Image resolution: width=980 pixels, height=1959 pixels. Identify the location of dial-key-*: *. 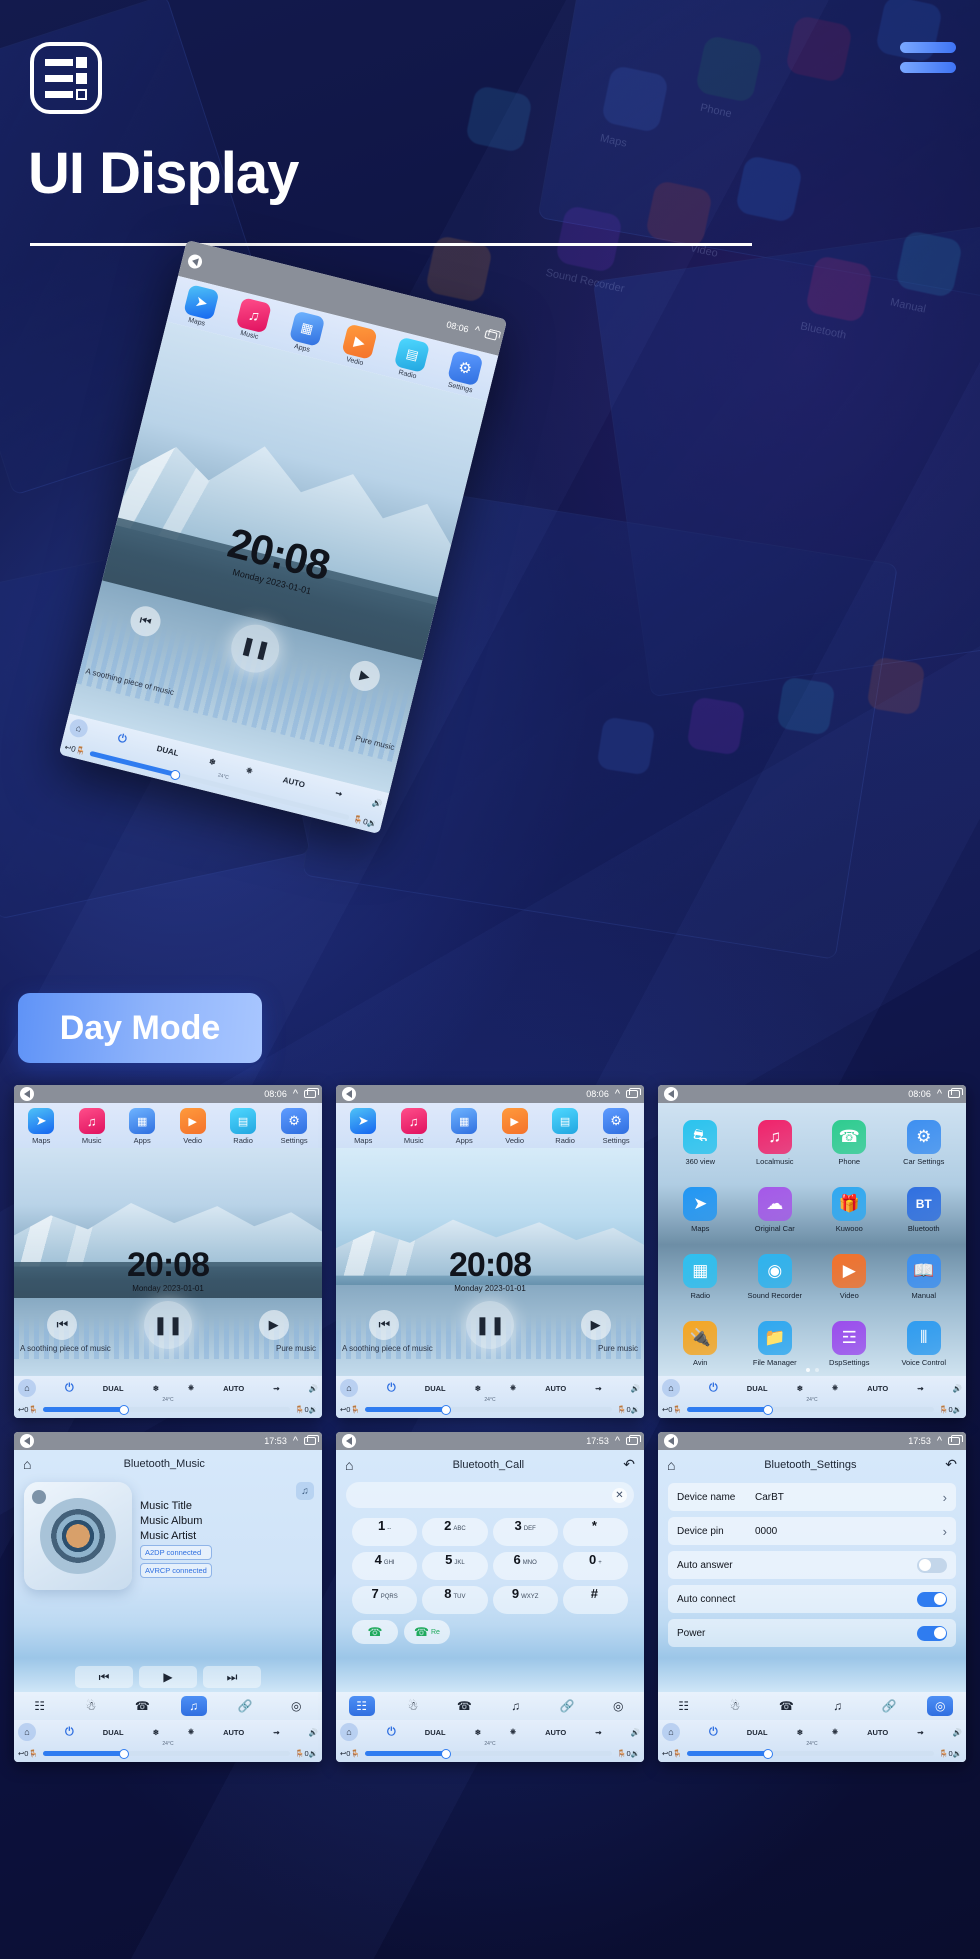
(595, 1532).